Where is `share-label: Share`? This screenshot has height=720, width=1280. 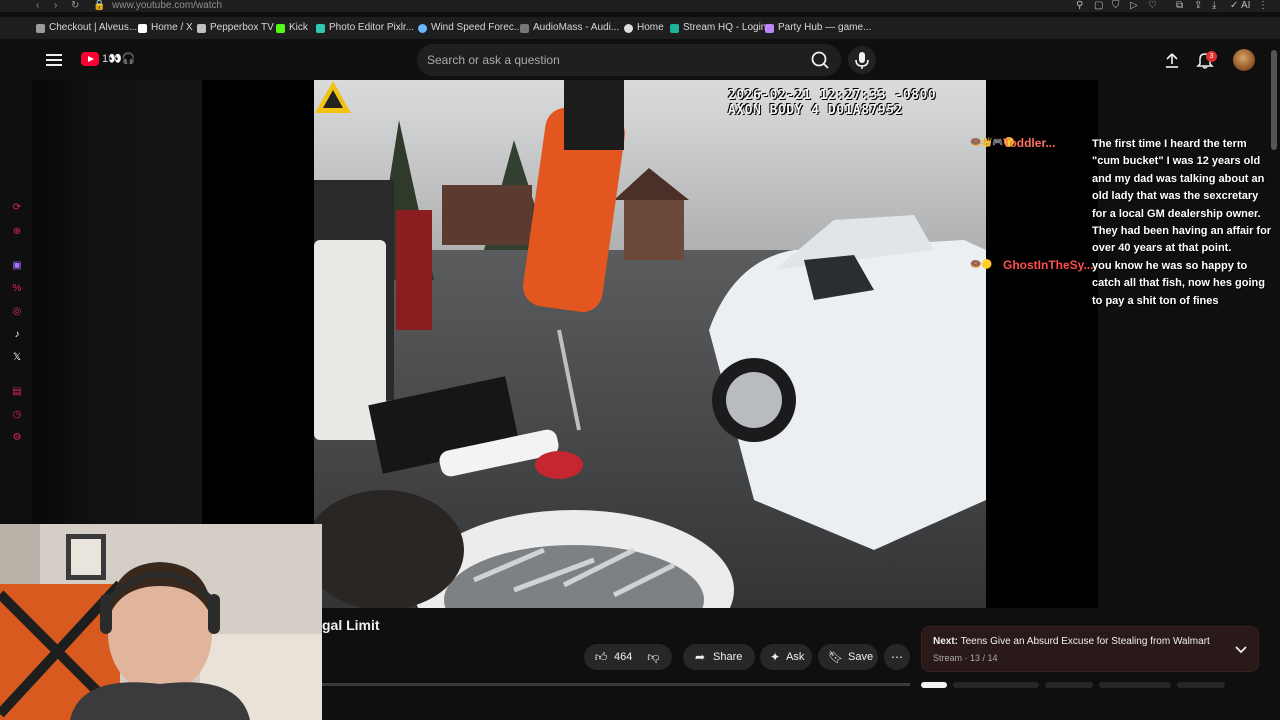
share-label: Share is located at coordinates (728, 657).